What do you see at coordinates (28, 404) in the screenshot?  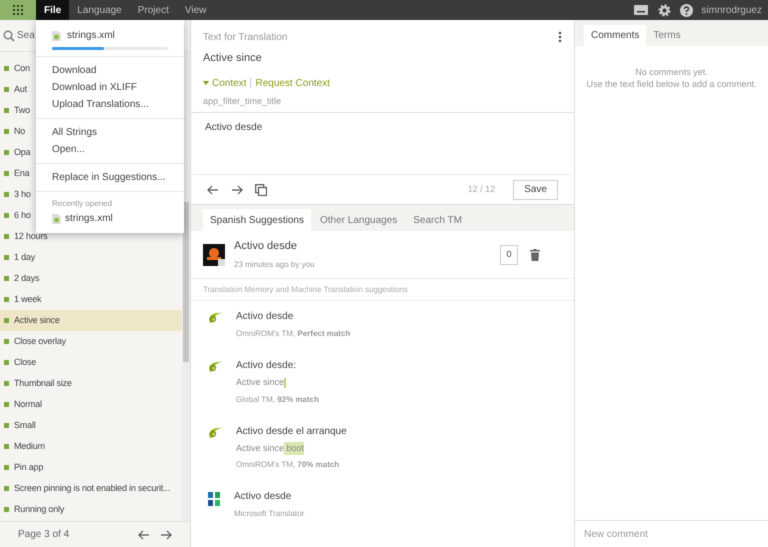 I see `item-label: Normal` at bounding box center [28, 404].